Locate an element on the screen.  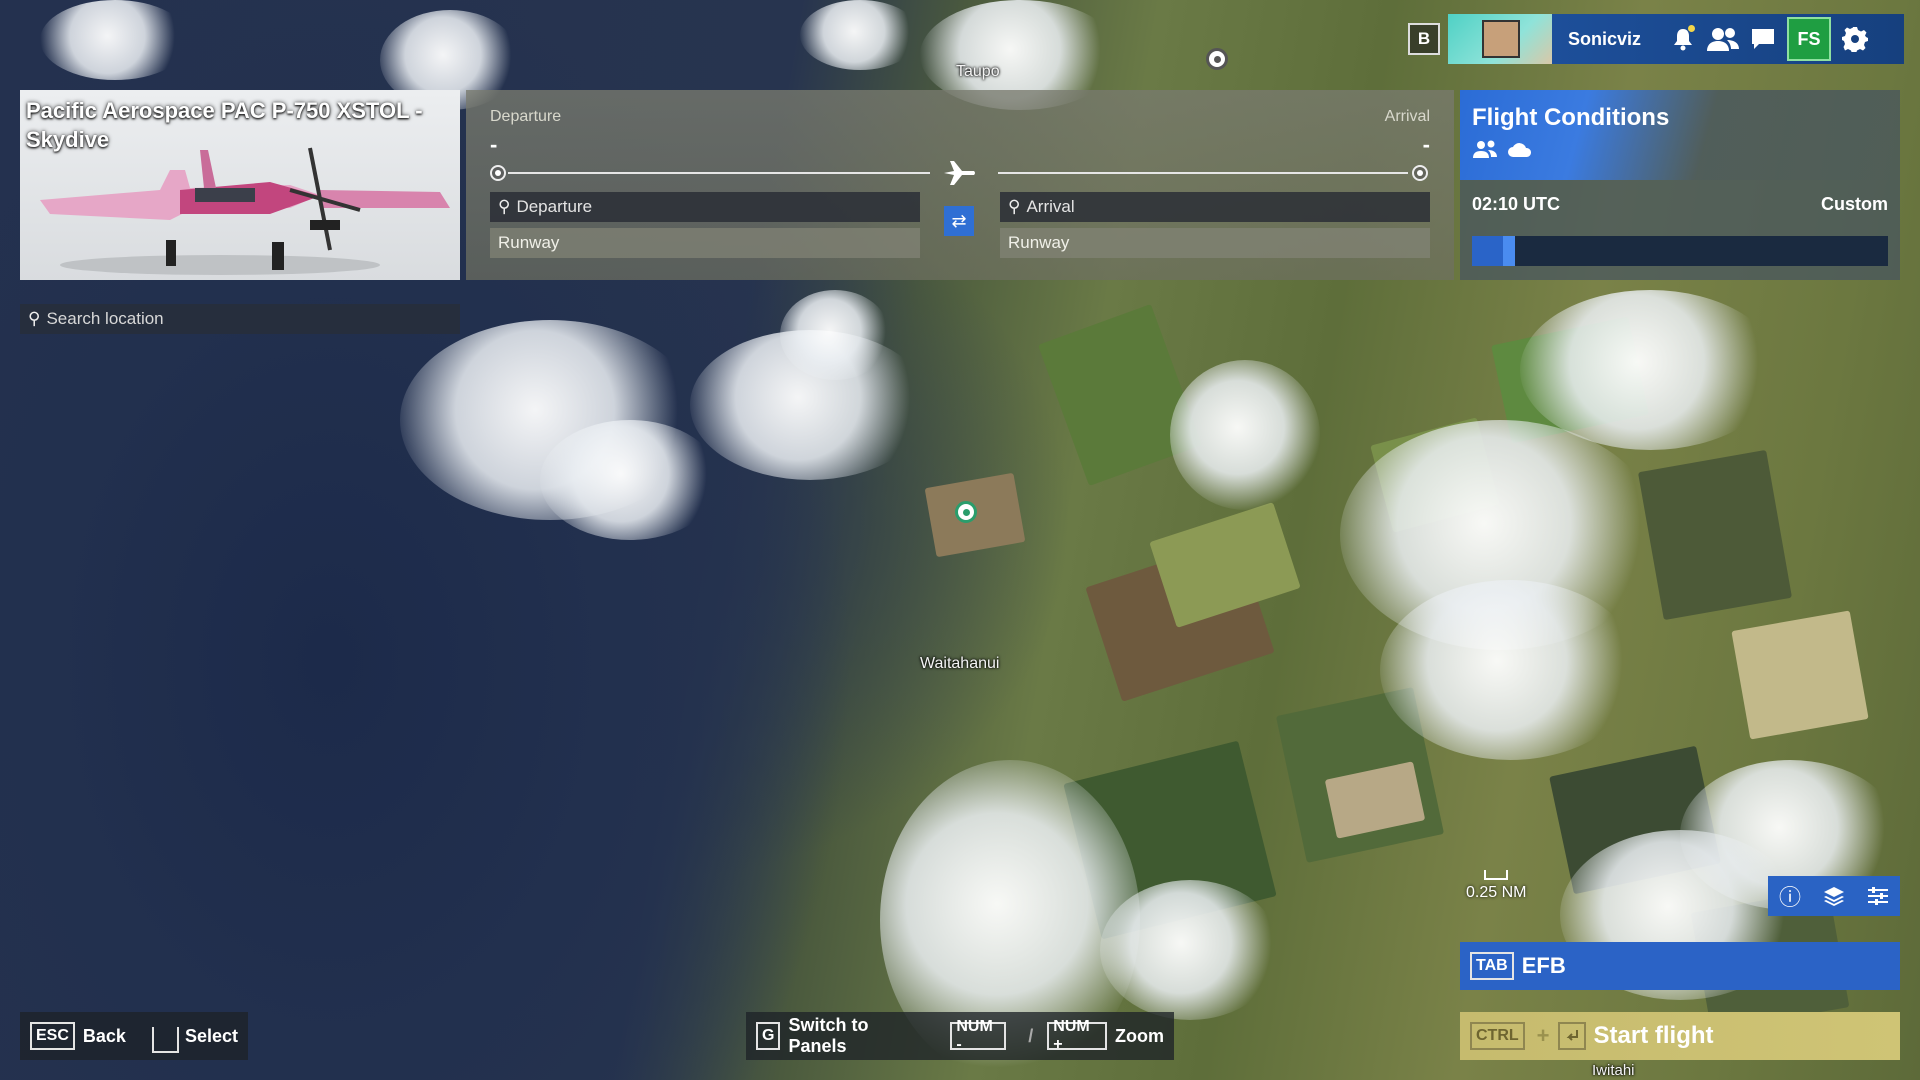
departure-knob is located at coordinates (498, 173).